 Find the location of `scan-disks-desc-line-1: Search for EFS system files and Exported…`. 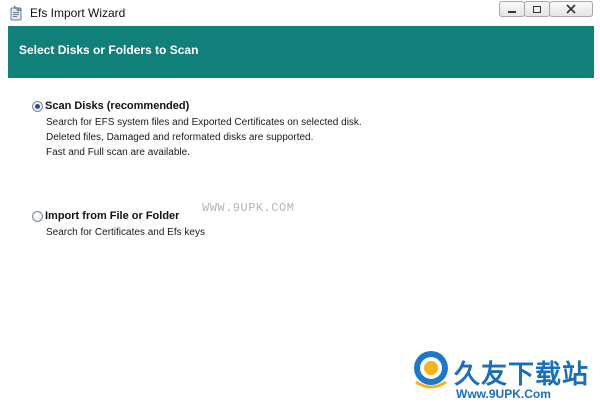

scan-disks-desc-line-1: Search for EFS system files and Exported… is located at coordinates (204, 122).